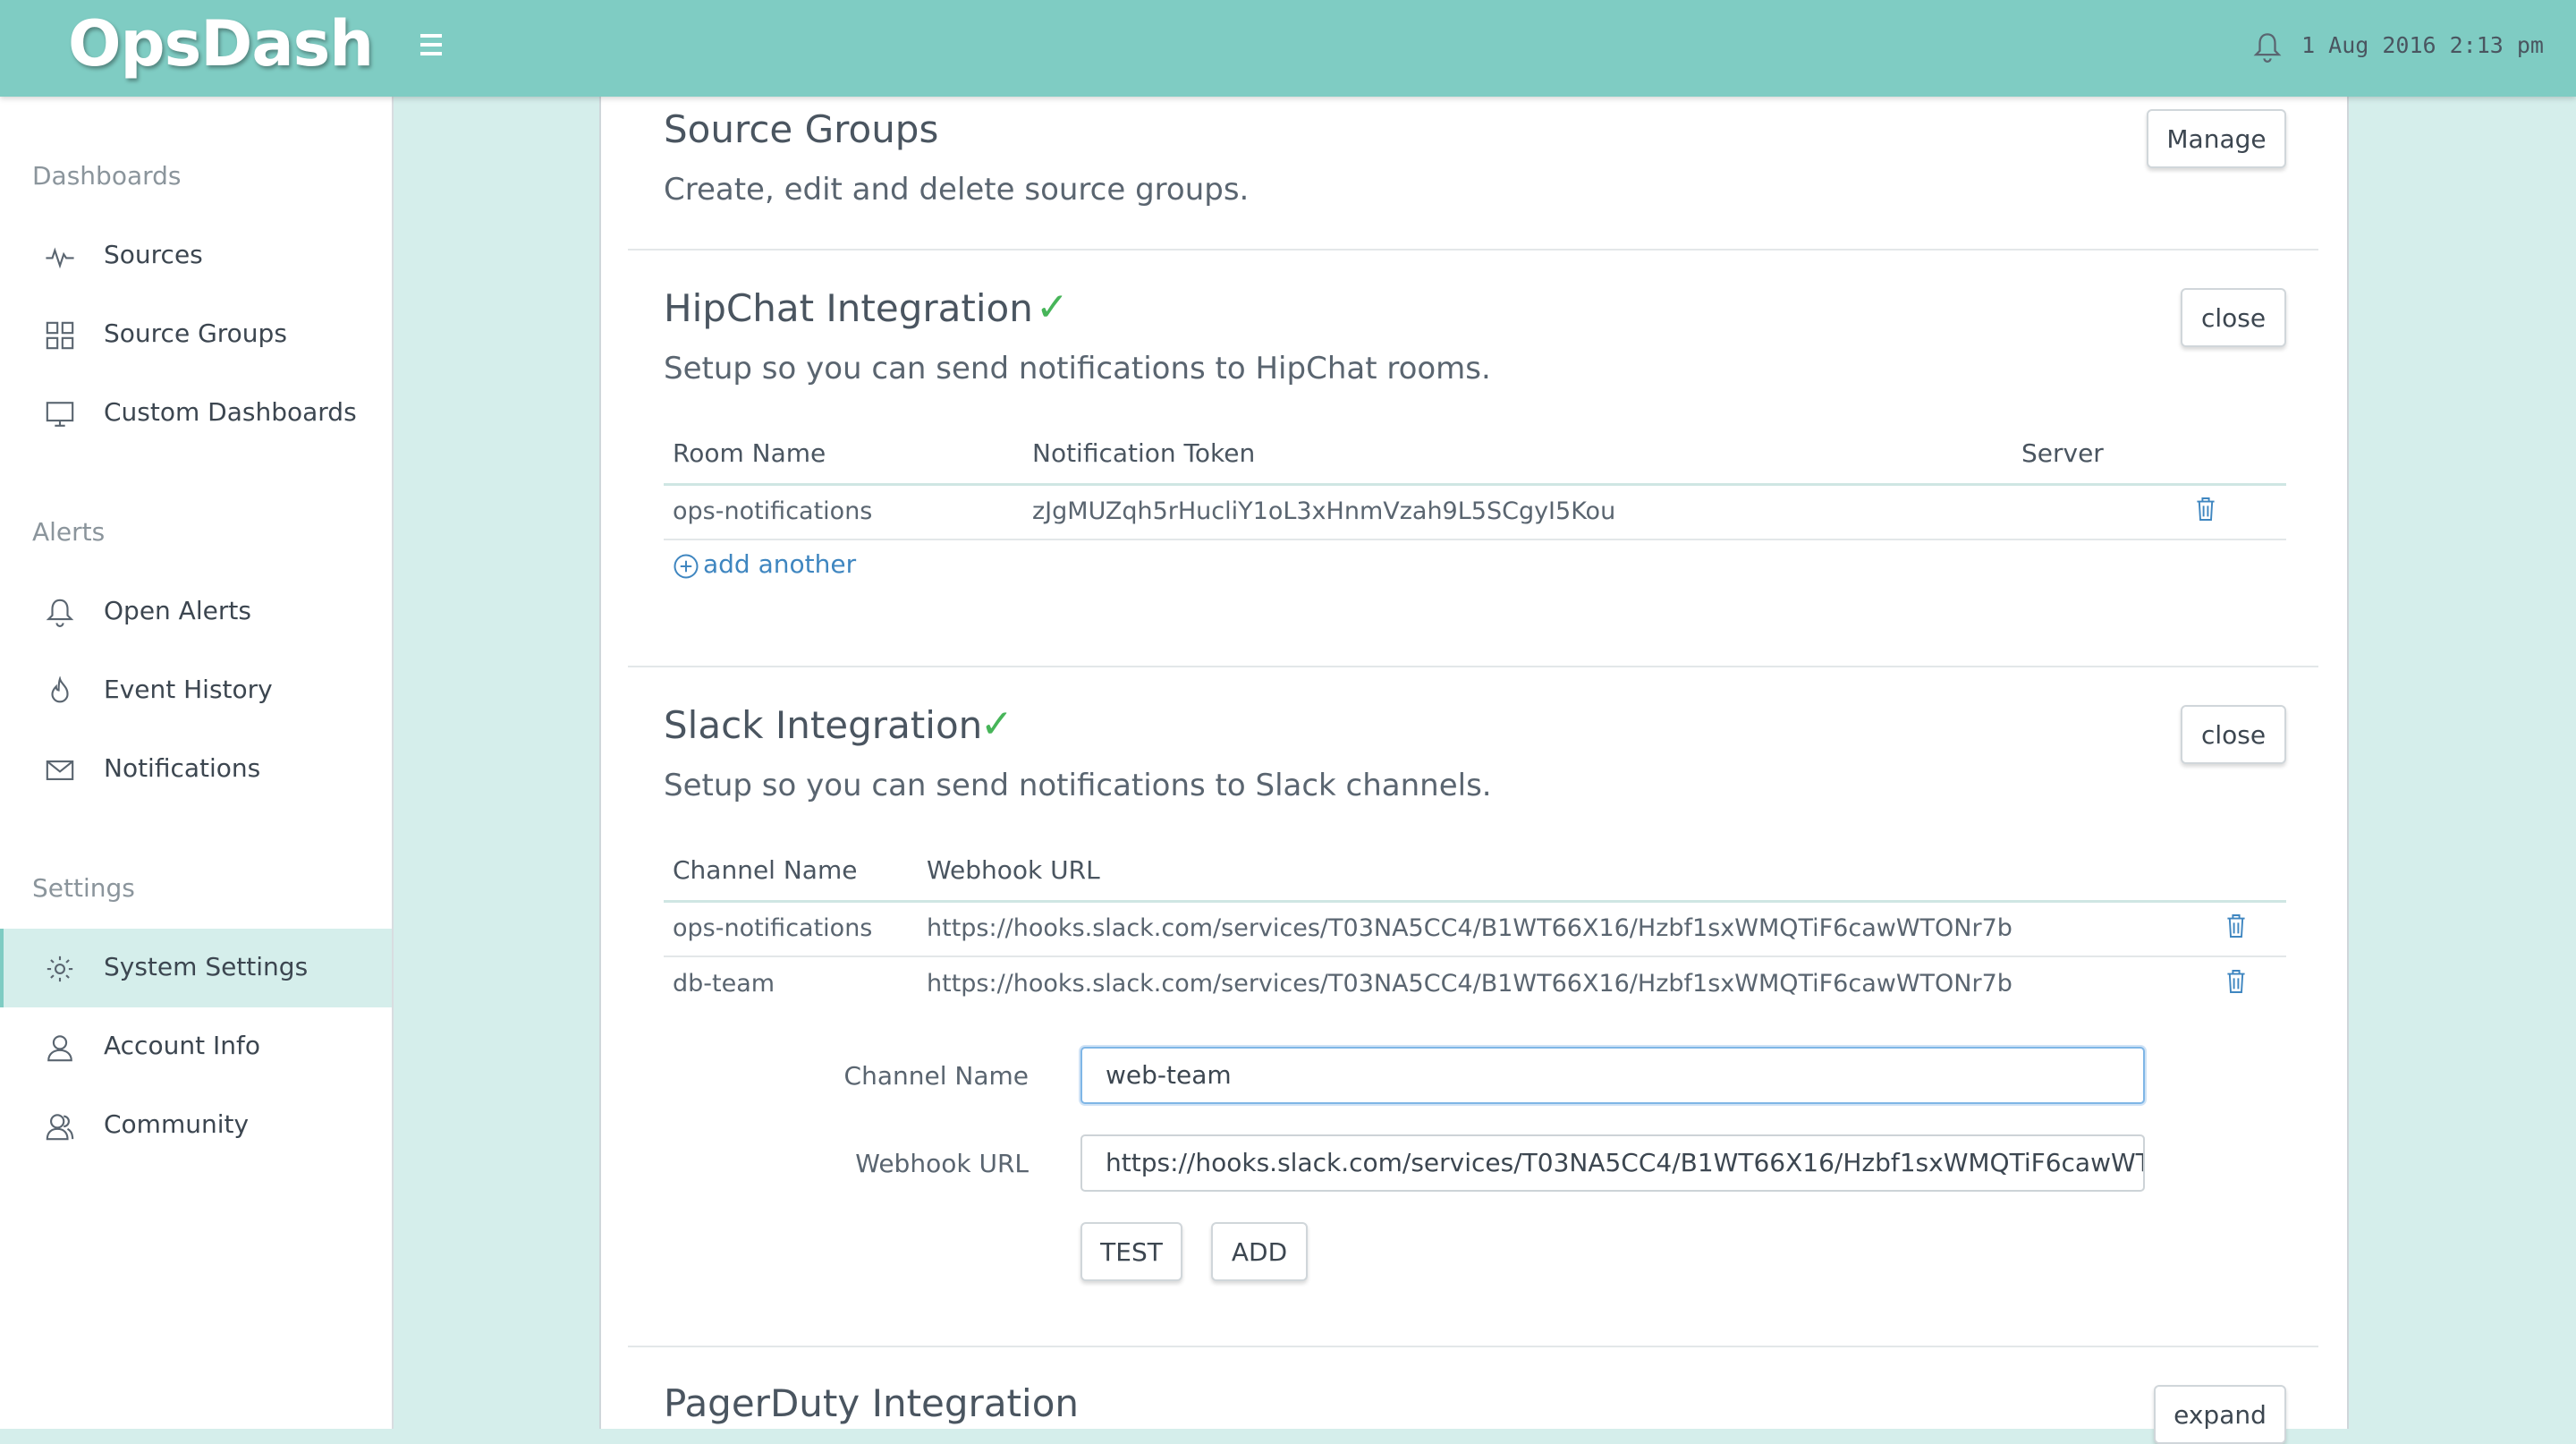  Describe the element at coordinates (60, 689) in the screenshot. I see `flame-icon` at that location.